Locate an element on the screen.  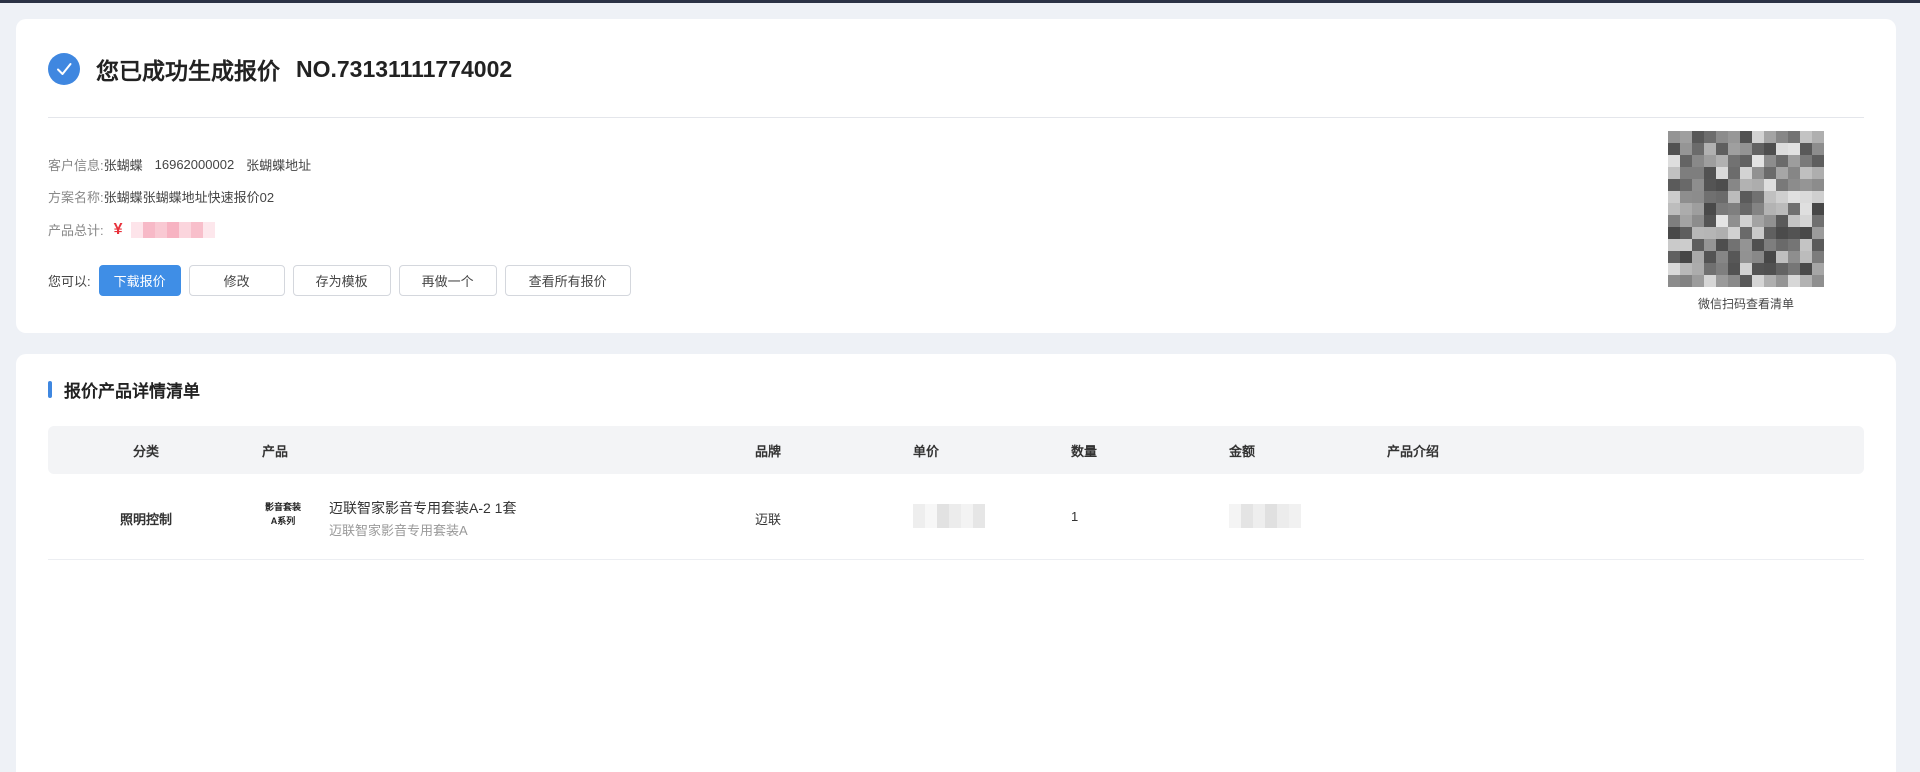
product-total-line: 产品总计: ¥ is located at coordinates (131, 229).